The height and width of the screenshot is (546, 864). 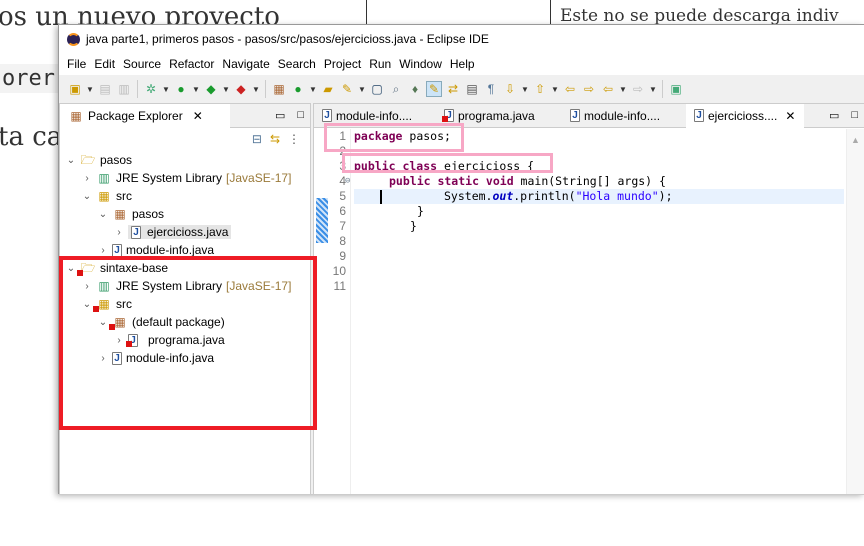 What do you see at coordinates (279, 89) in the screenshot?
I see `new-package-icon: ▦` at bounding box center [279, 89].